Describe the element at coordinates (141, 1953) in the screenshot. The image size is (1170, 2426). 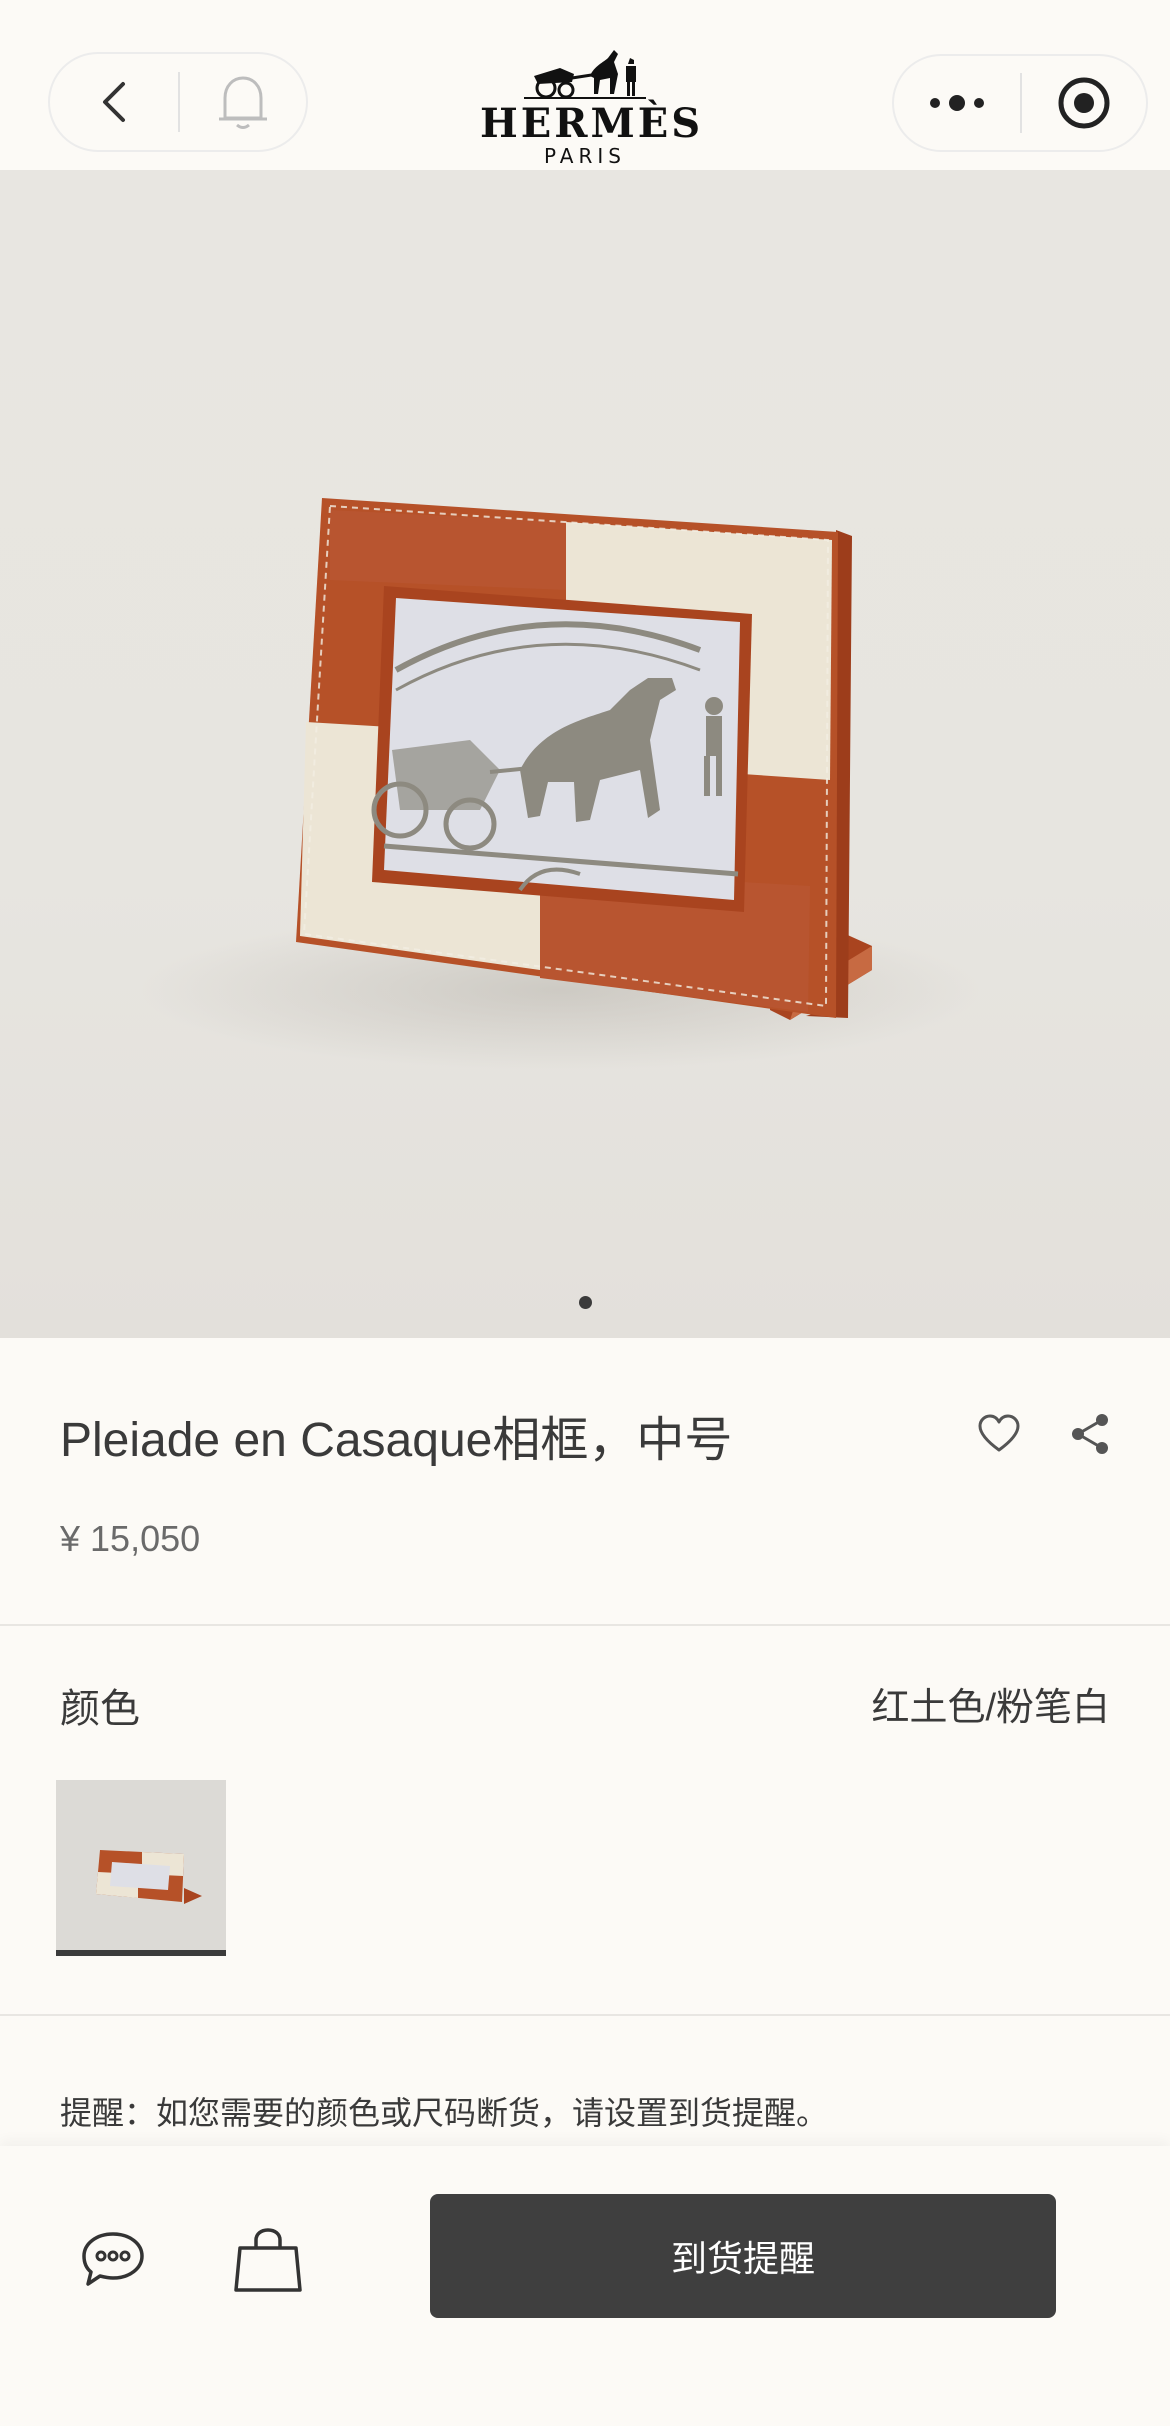
I see `swatch-selected-indicator` at that location.